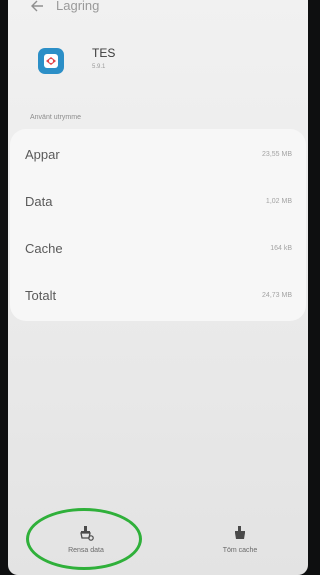 This screenshot has width=320, height=575. I want to click on app-header: TES 5.9.1, so click(158, 64).